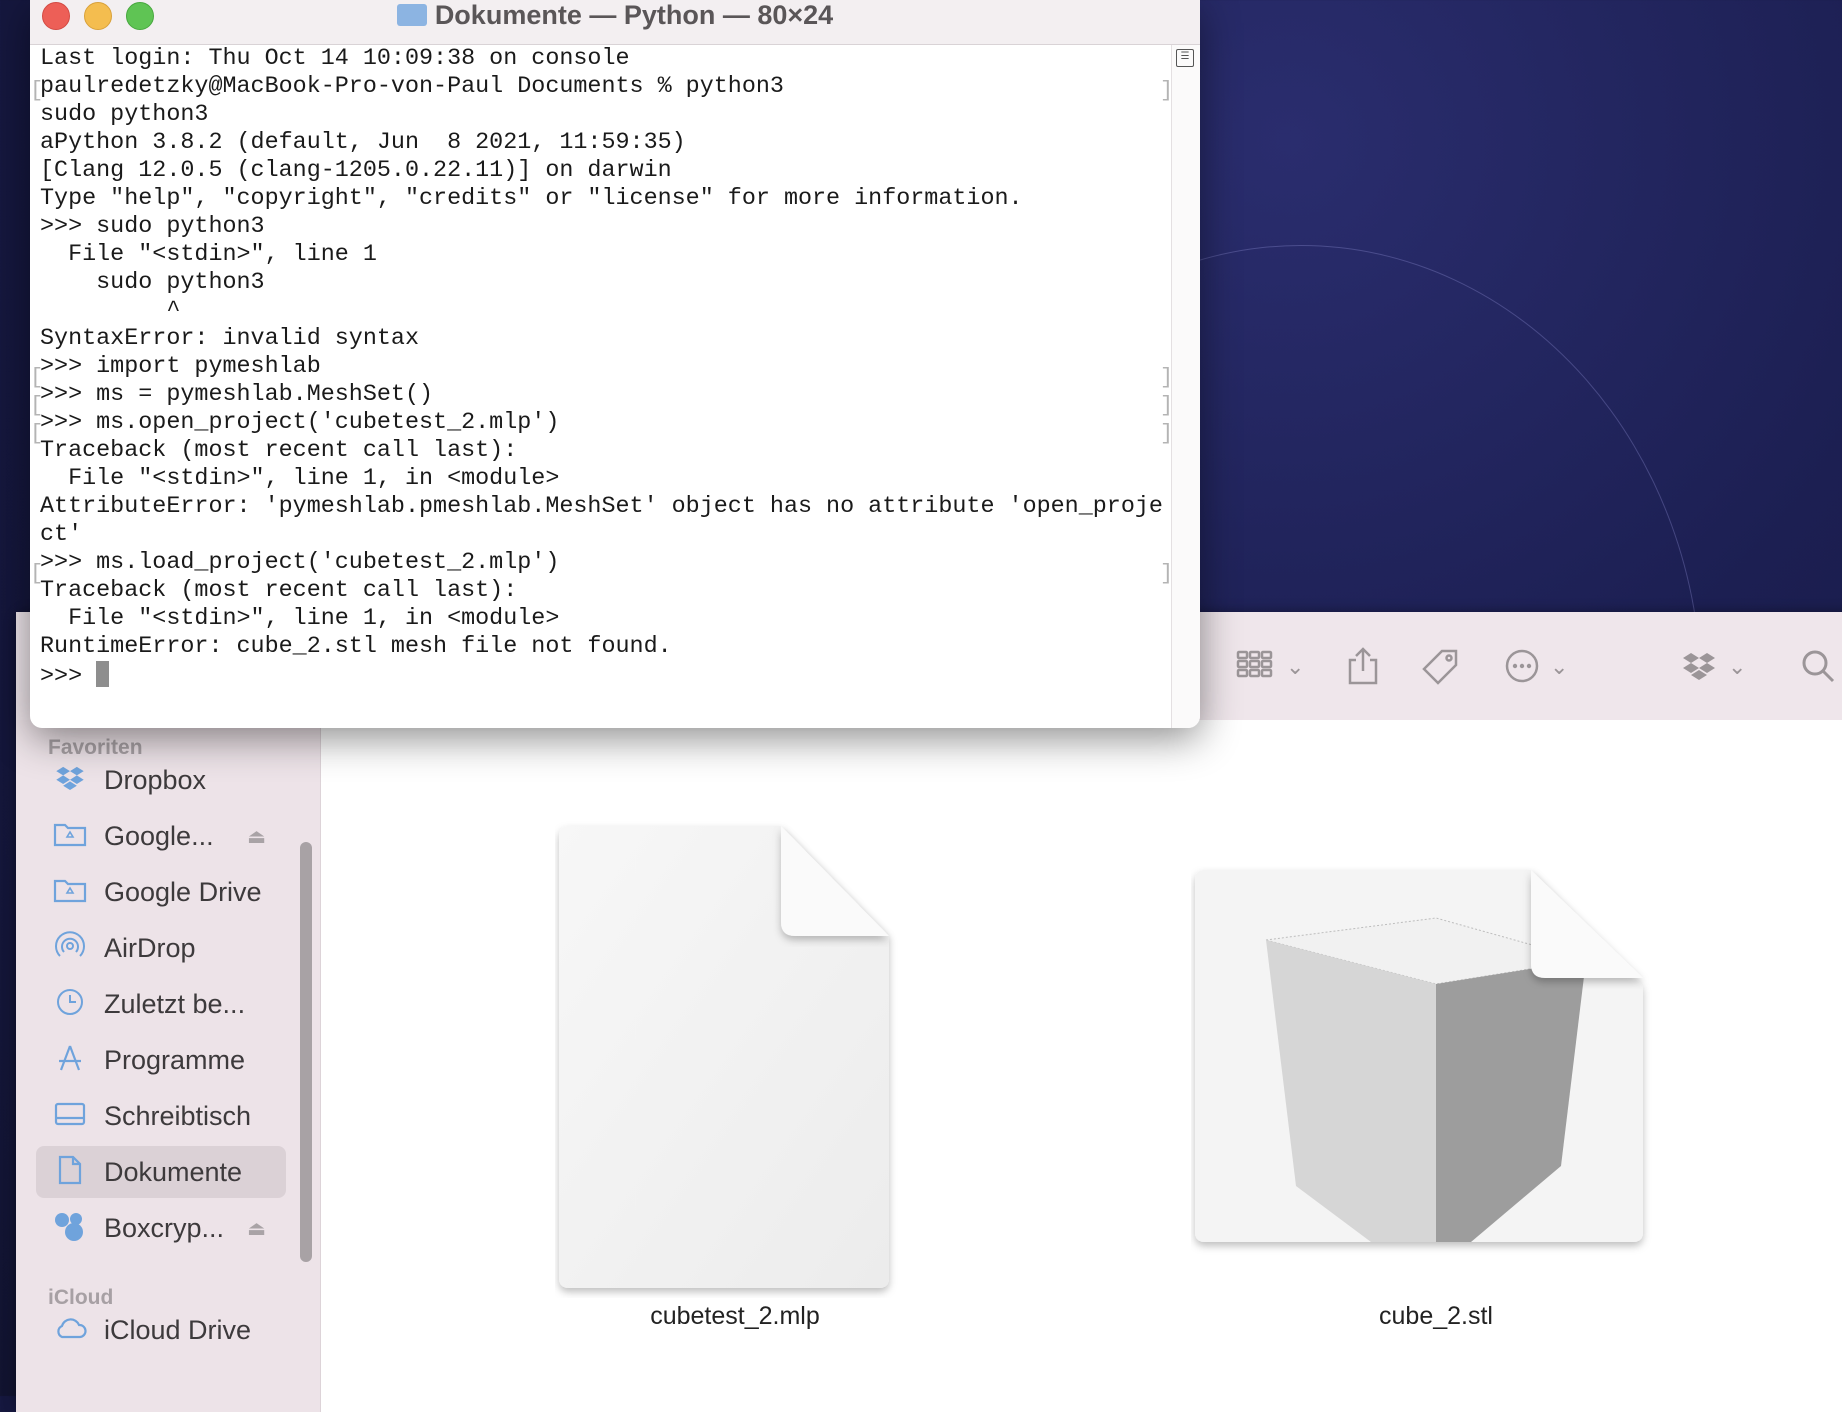 The height and width of the screenshot is (1412, 1842). What do you see at coordinates (1440, 667) in the screenshot?
I see `tag-icon` at bounding box center [1440, 667].